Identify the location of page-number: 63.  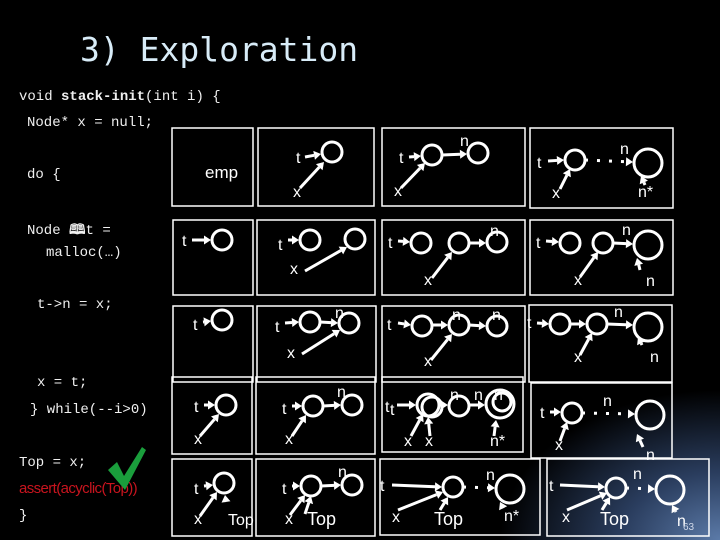
(689, 527).